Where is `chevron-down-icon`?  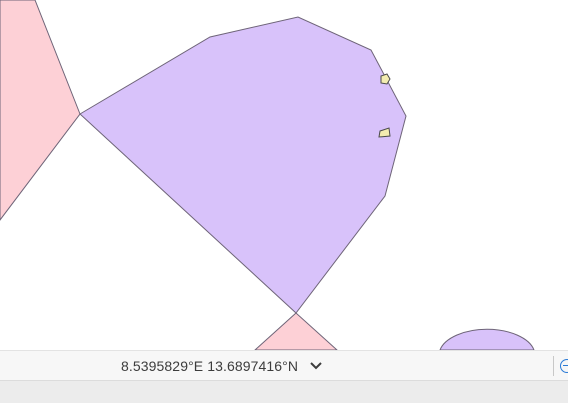 chevron-down-icon is located at coordinates (316, 366).